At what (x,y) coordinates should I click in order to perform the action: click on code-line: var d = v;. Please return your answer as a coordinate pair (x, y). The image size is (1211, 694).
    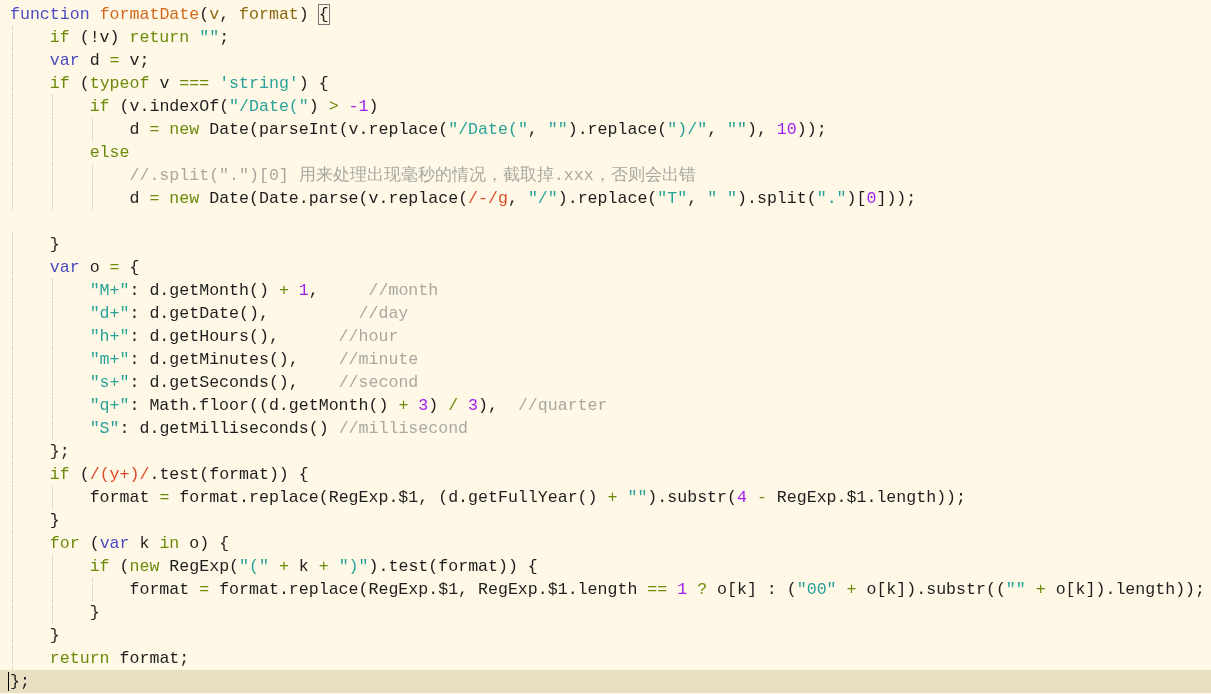
    Looking at the image, I should click on (99, 61).